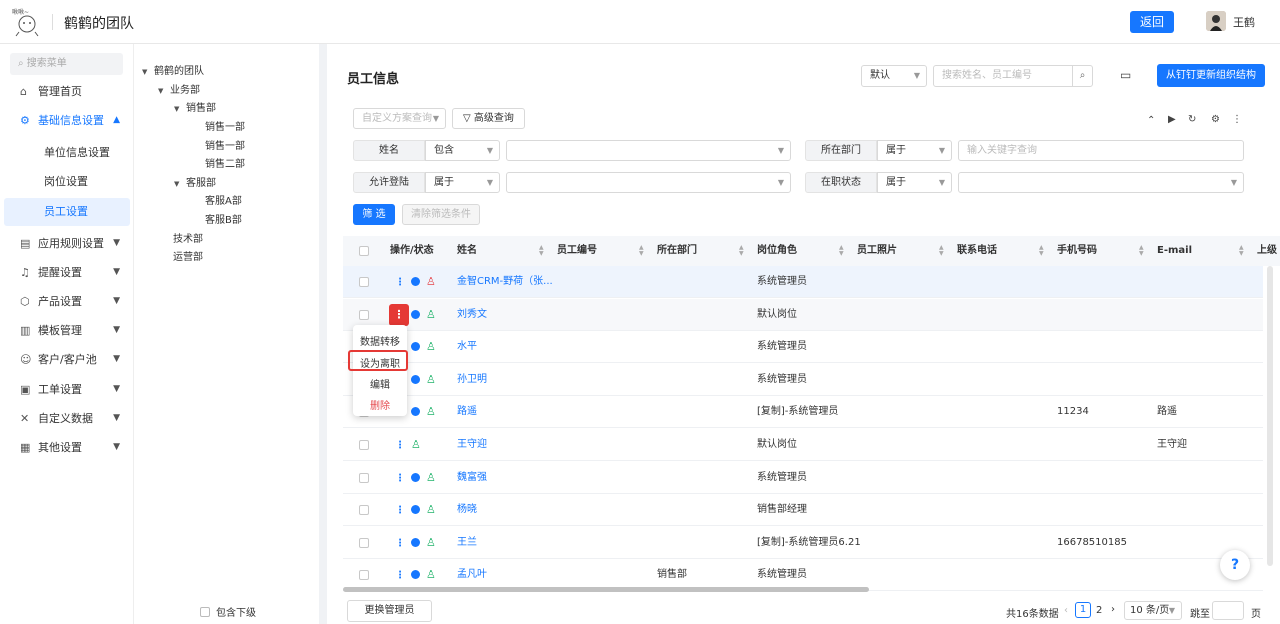  Describe the element at coordinates (1244, 22) in the screenshot. I see `user-name: 王鹤` at that location.